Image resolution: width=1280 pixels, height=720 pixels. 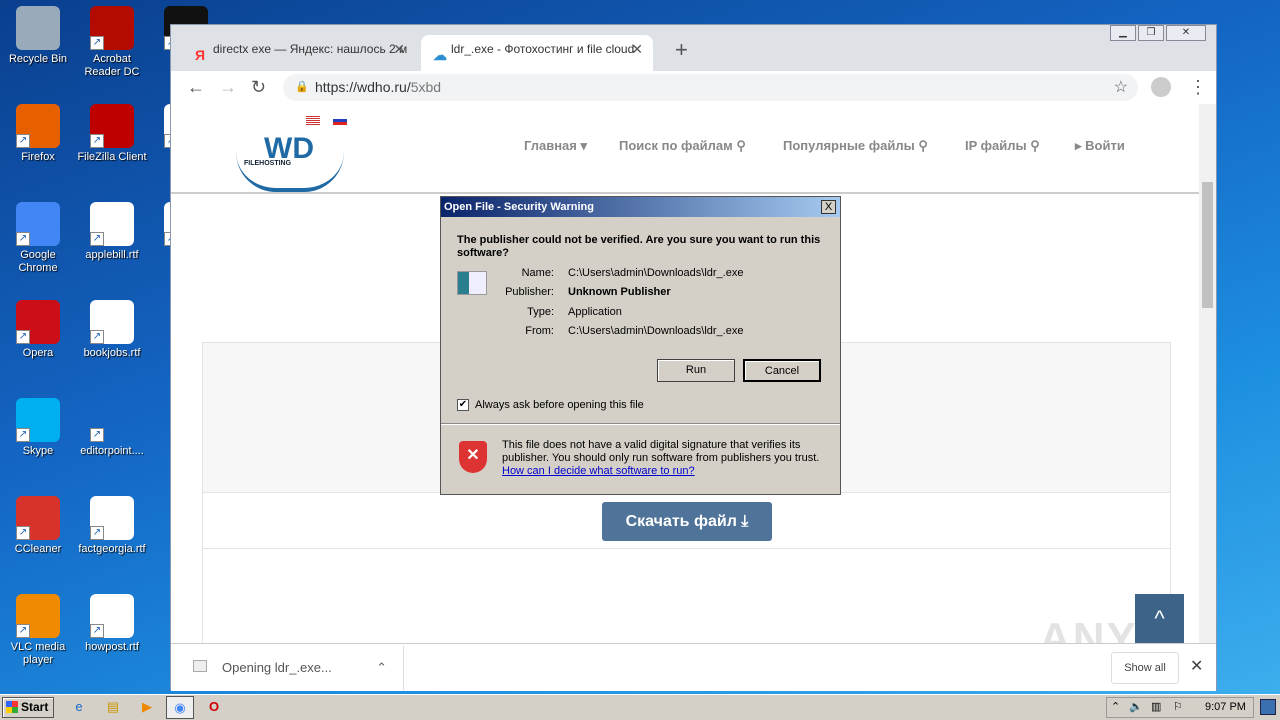 I want to click on run-button: Run, so click(x=696, y=370).